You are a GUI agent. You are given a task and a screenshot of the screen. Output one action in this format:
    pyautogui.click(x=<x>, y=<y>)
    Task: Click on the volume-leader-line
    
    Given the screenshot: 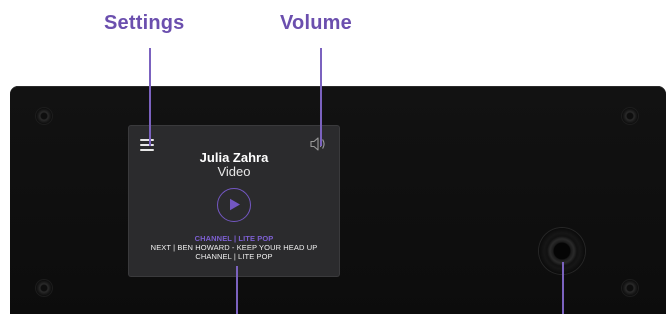 What is the action you would take?
    pyautogui.click(x=321, y=97)
    